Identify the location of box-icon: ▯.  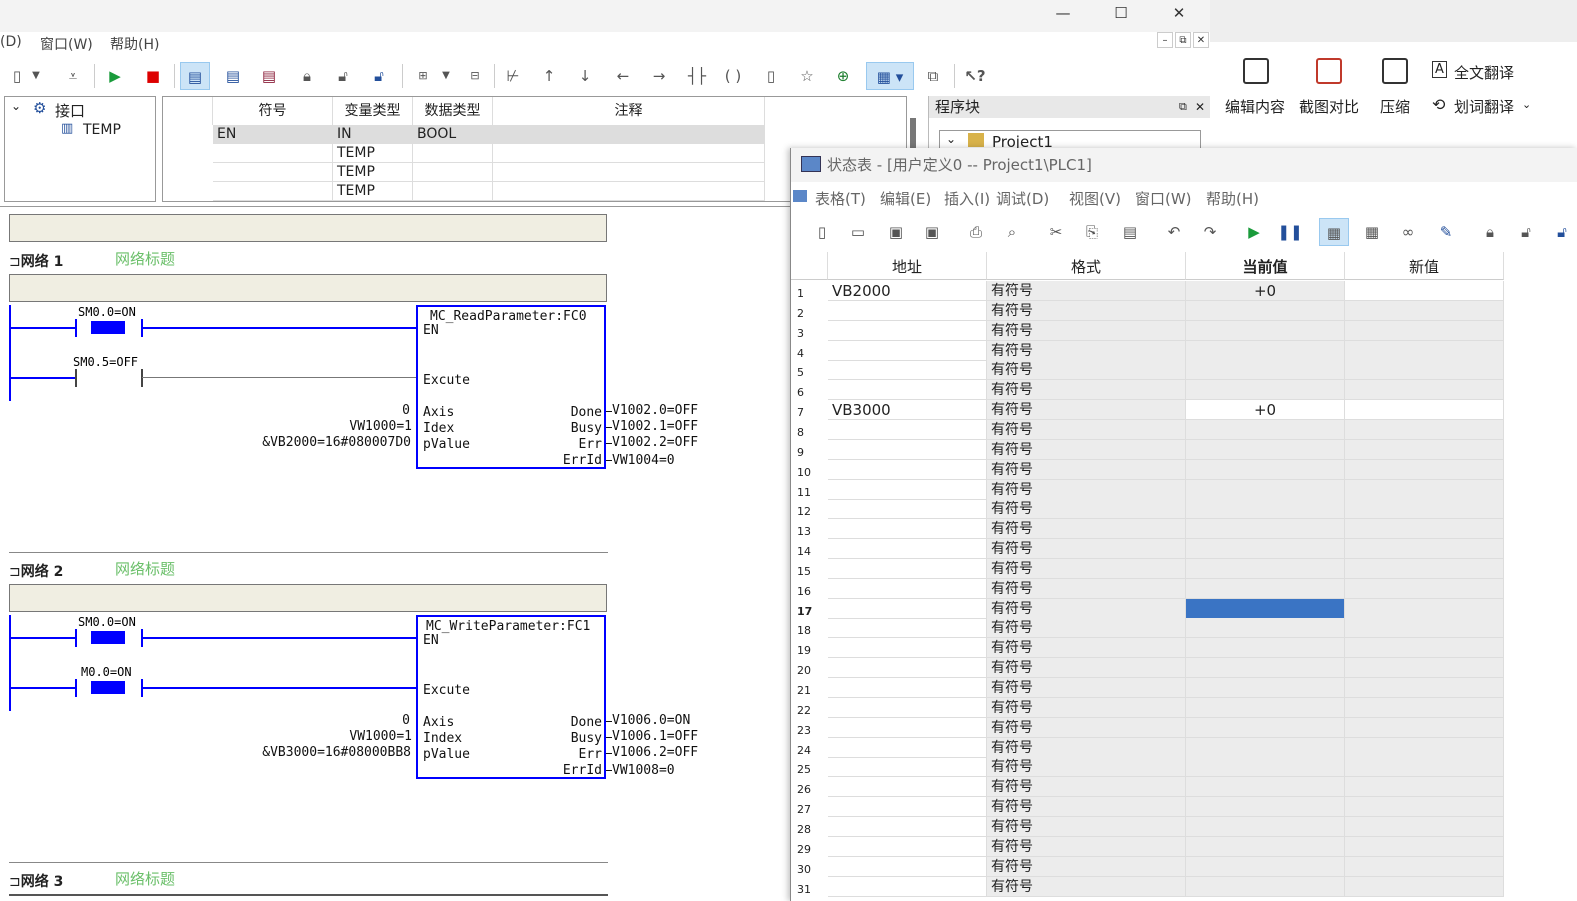
(771, 76).